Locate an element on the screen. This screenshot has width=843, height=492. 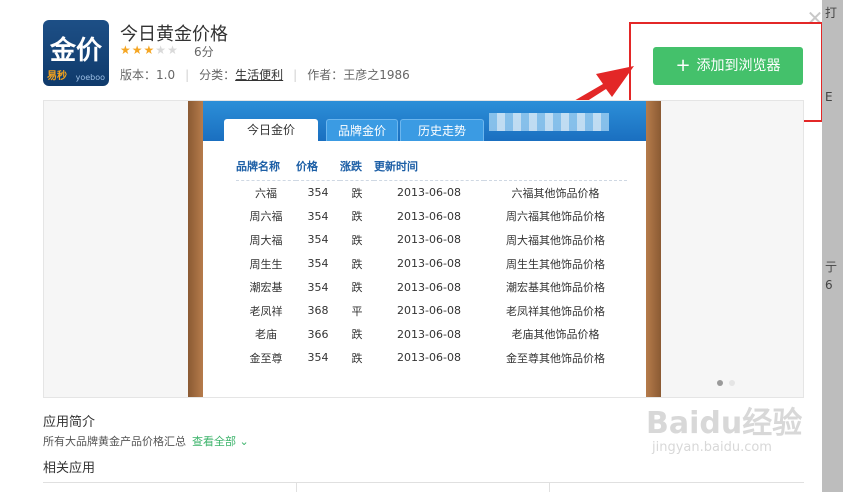
baidu-watermark: Baidu经验 jingyan.baidu.com is located at coordinates (724, 426).